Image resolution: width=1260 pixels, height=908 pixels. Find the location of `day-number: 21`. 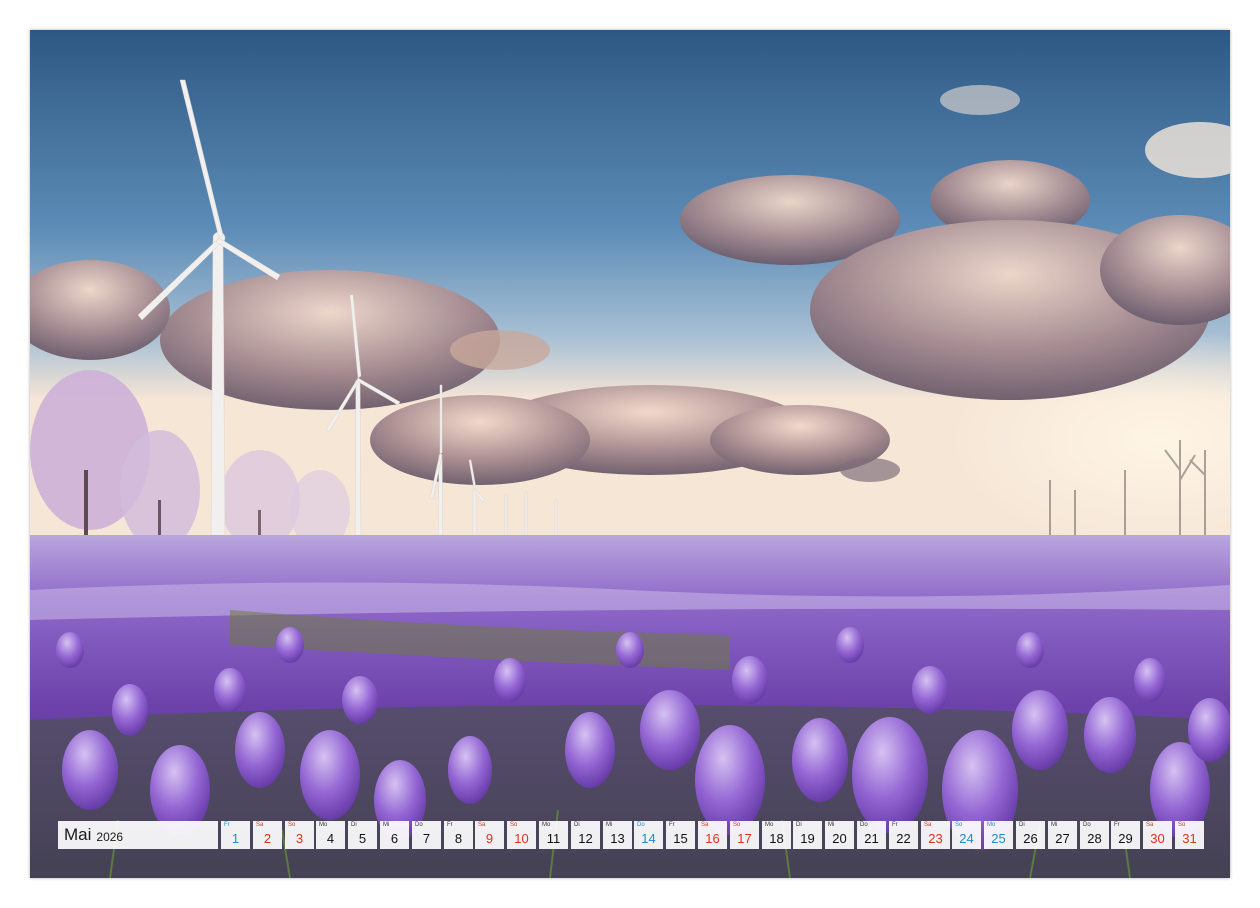

day-number: 21 is located at coordinates (871, 838).